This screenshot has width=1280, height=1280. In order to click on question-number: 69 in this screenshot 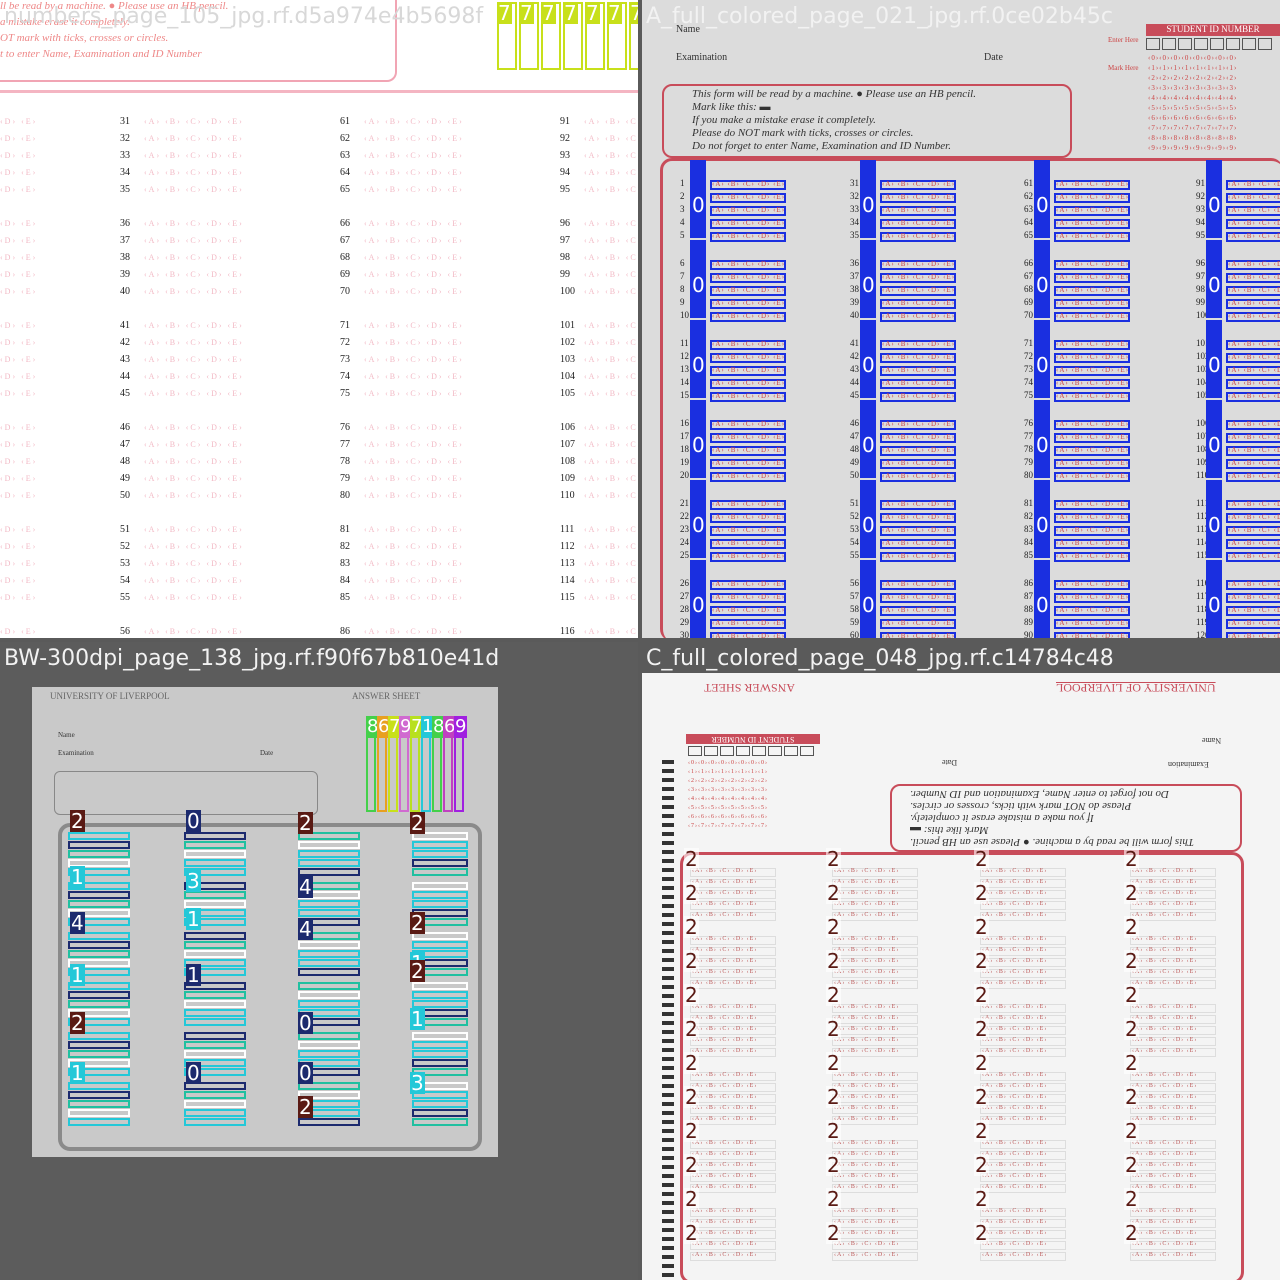, I will do `click(1028, 302)`.